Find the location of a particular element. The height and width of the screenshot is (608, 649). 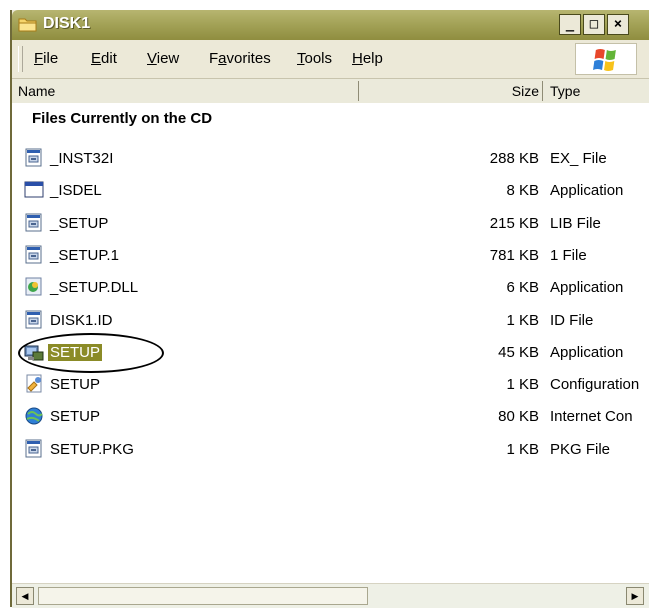

menu-favorites: Favorites is located at coordinates (240, 58).